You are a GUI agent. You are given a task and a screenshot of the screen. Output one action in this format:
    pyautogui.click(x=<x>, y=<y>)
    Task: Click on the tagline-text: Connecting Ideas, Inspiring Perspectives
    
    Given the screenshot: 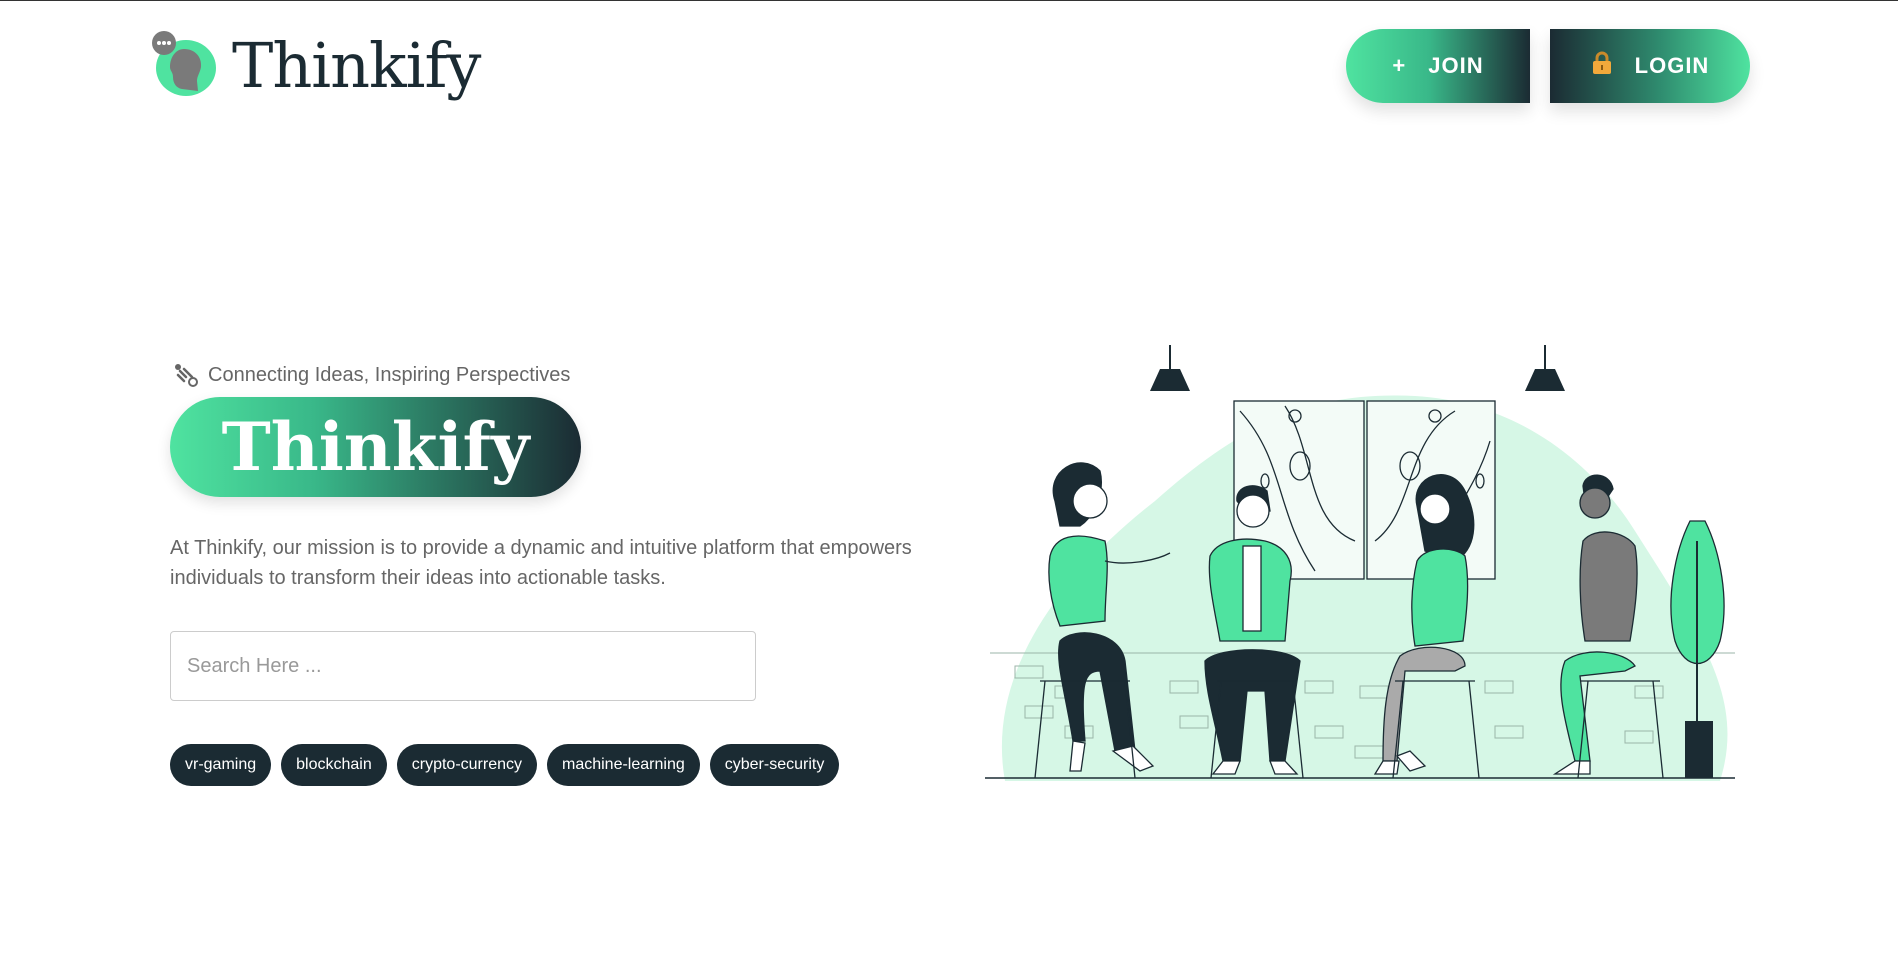 What is the action you would take?
    pyautogui.click(x=389, y=374)
    